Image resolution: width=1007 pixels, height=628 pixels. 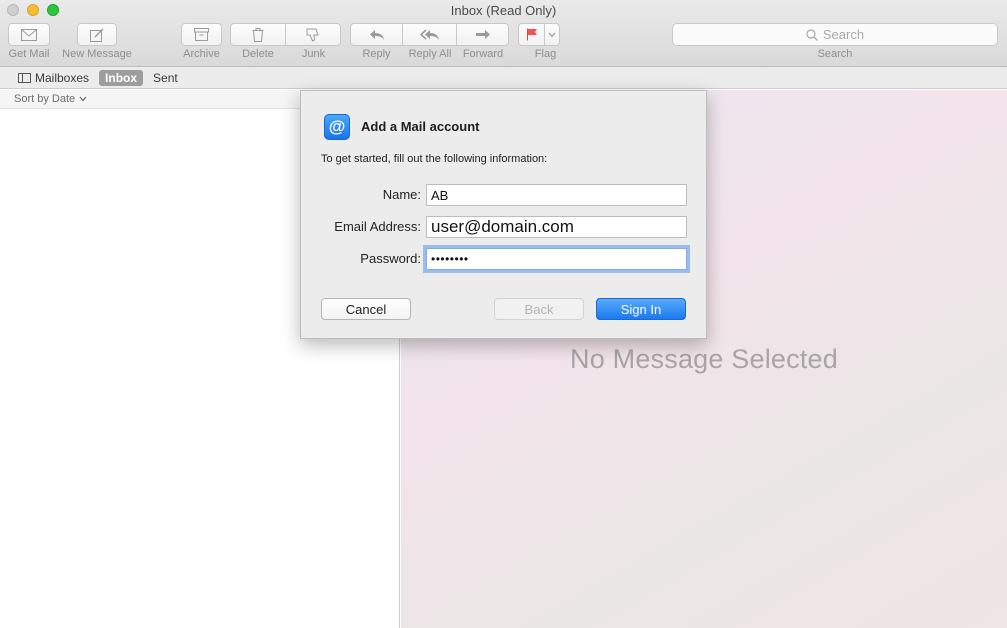 I want to click on dialog-title: Add a Mail account, so click(x=420, y=126).